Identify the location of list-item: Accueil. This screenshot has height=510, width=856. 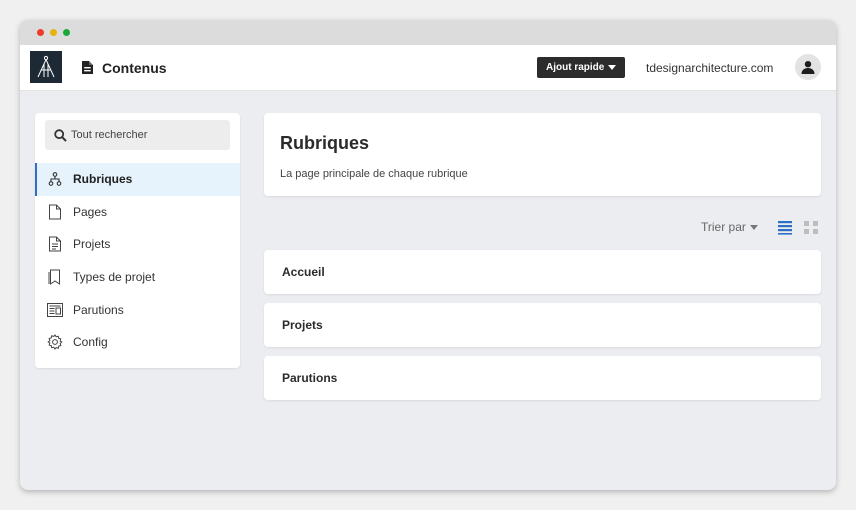
(542, 272).